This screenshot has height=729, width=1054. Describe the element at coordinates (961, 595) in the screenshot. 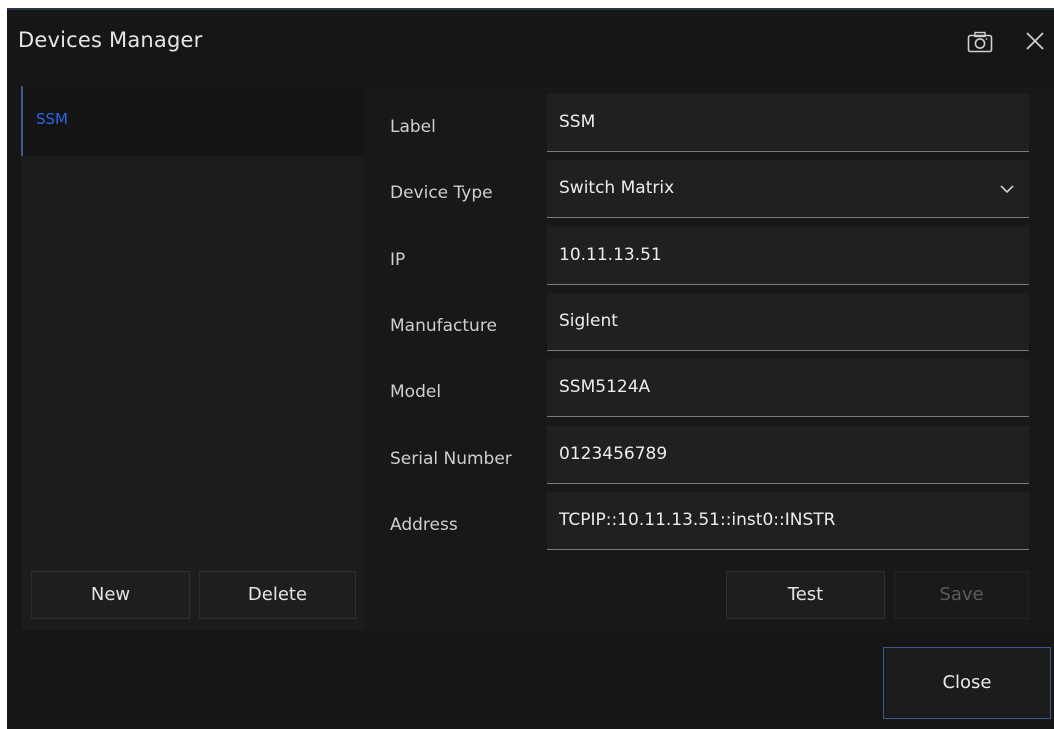

I see `save-button: Save` at that location.